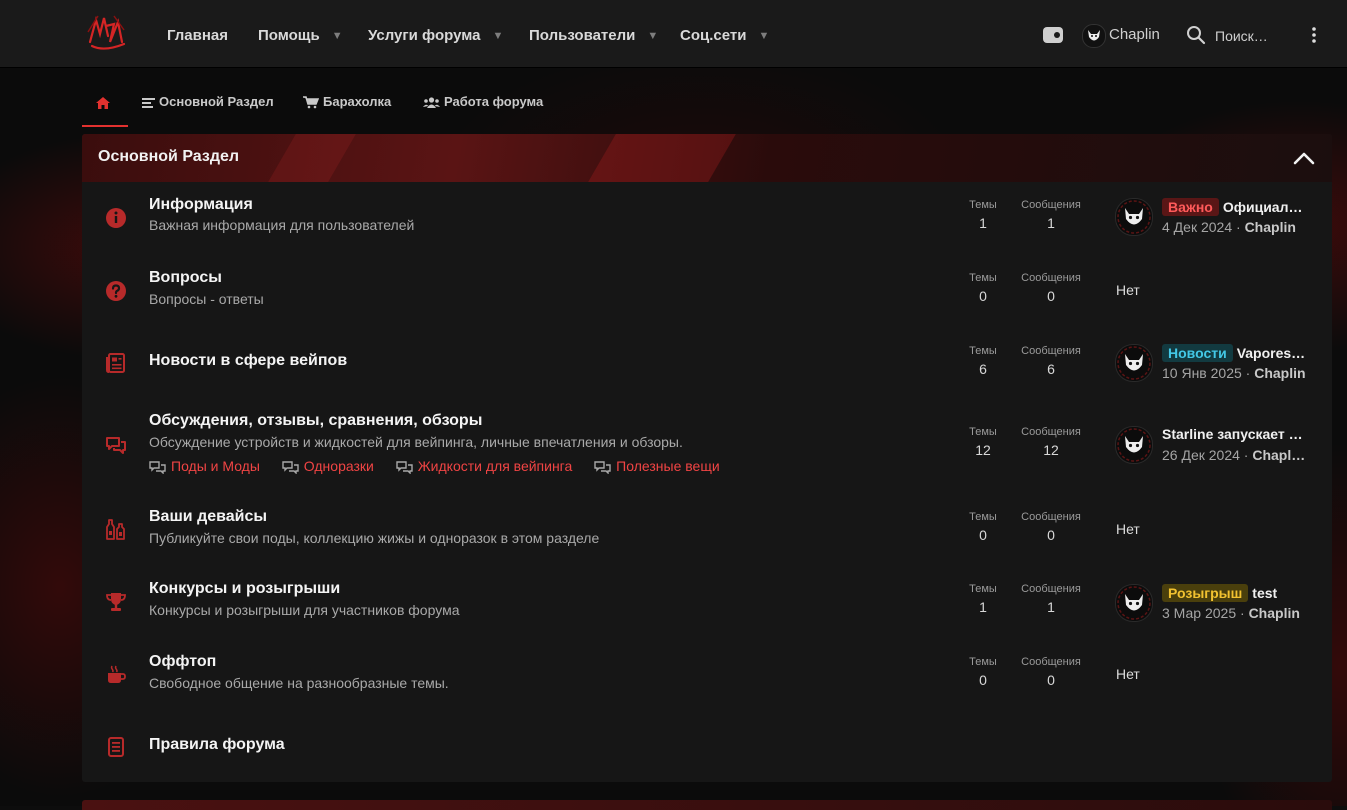 The height and width of the screenshot is (810, 1347). I want to click on stat-value: 12, so click(983, 450).